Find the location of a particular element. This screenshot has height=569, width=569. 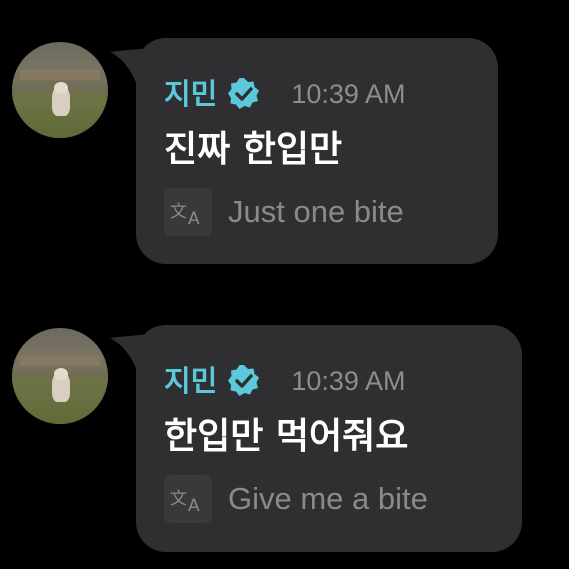

message-text: 진짜 한입만 is located at coordinates (253, 149).